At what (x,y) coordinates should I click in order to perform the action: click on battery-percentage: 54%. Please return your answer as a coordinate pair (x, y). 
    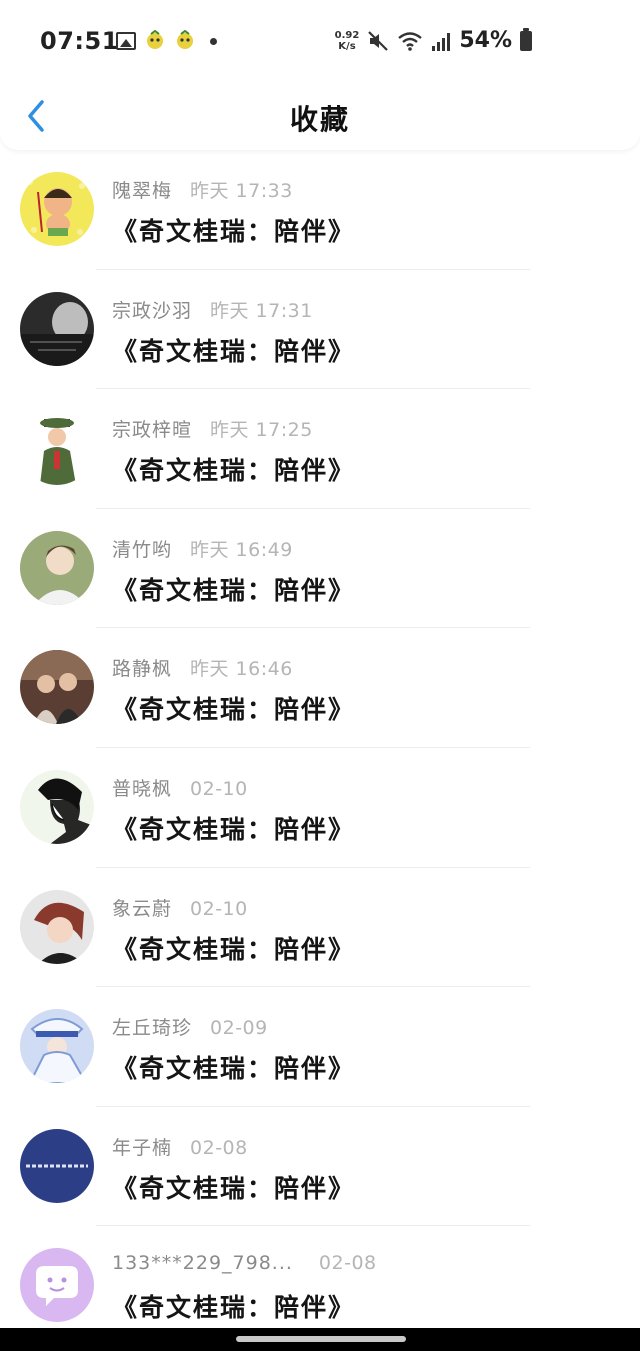
    Looking at the image, I should click on (485, 40).